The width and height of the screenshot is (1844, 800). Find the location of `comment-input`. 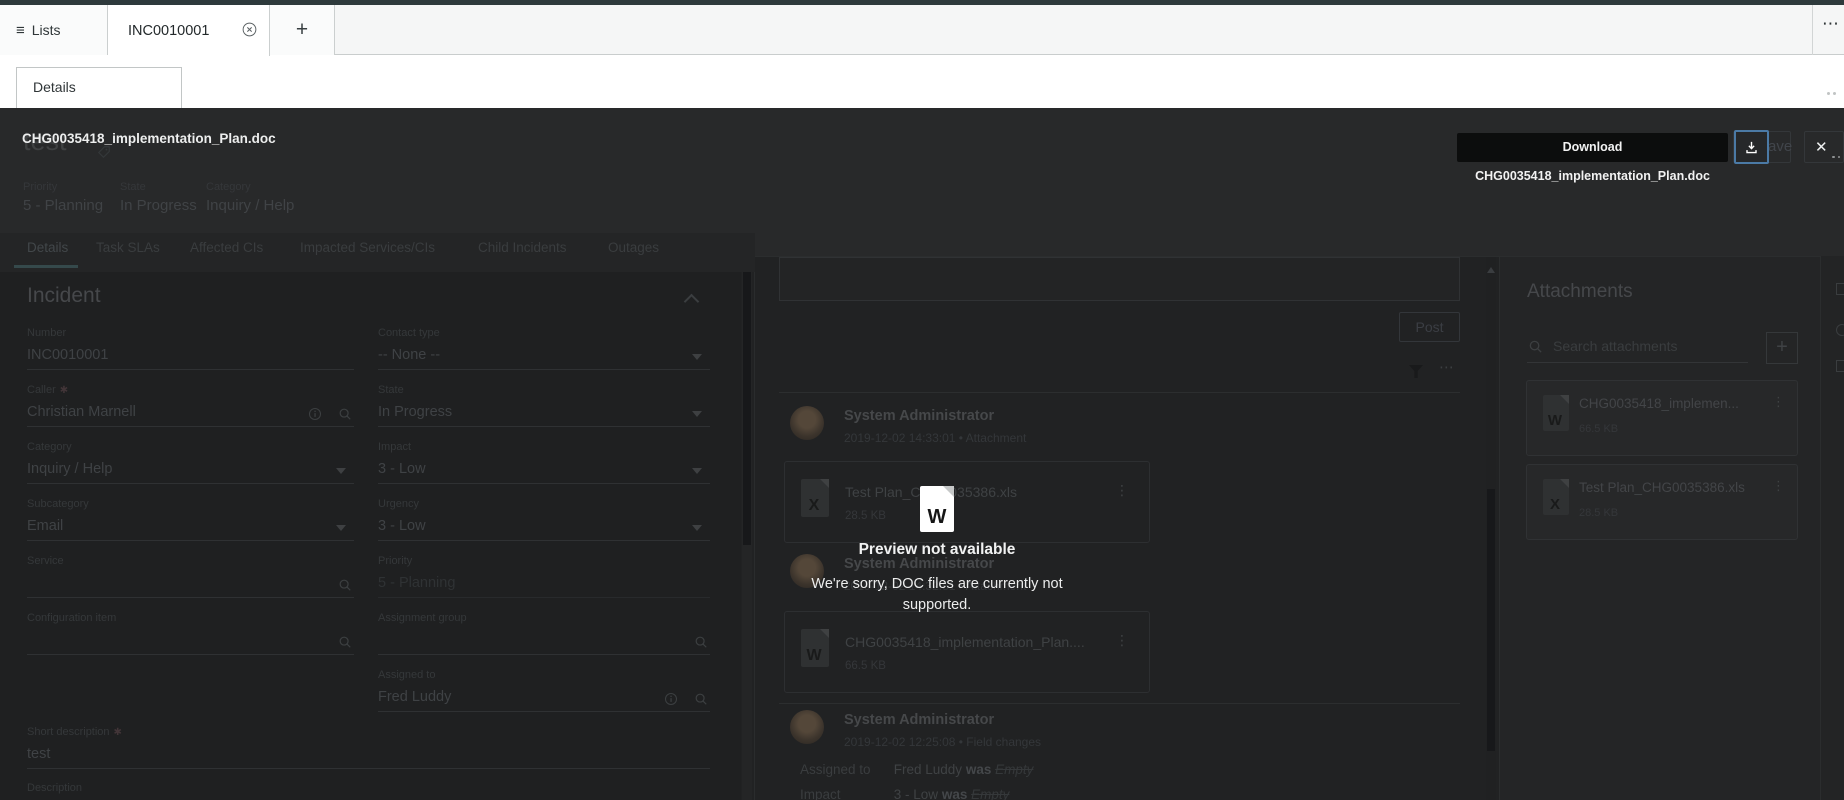

comment-input is located at coordinates (1119, 279).